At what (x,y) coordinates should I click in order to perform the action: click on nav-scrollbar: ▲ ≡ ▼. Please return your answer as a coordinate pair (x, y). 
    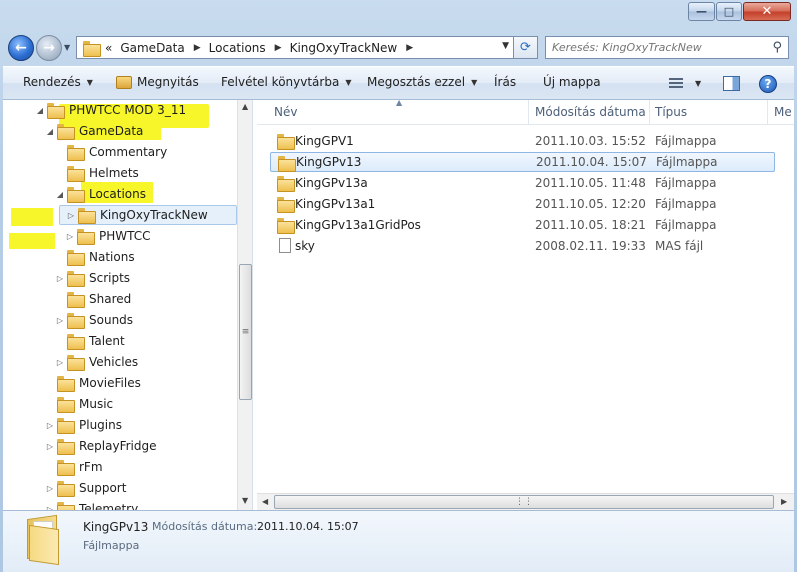
    Looking at the image, I should click on (244, 305).